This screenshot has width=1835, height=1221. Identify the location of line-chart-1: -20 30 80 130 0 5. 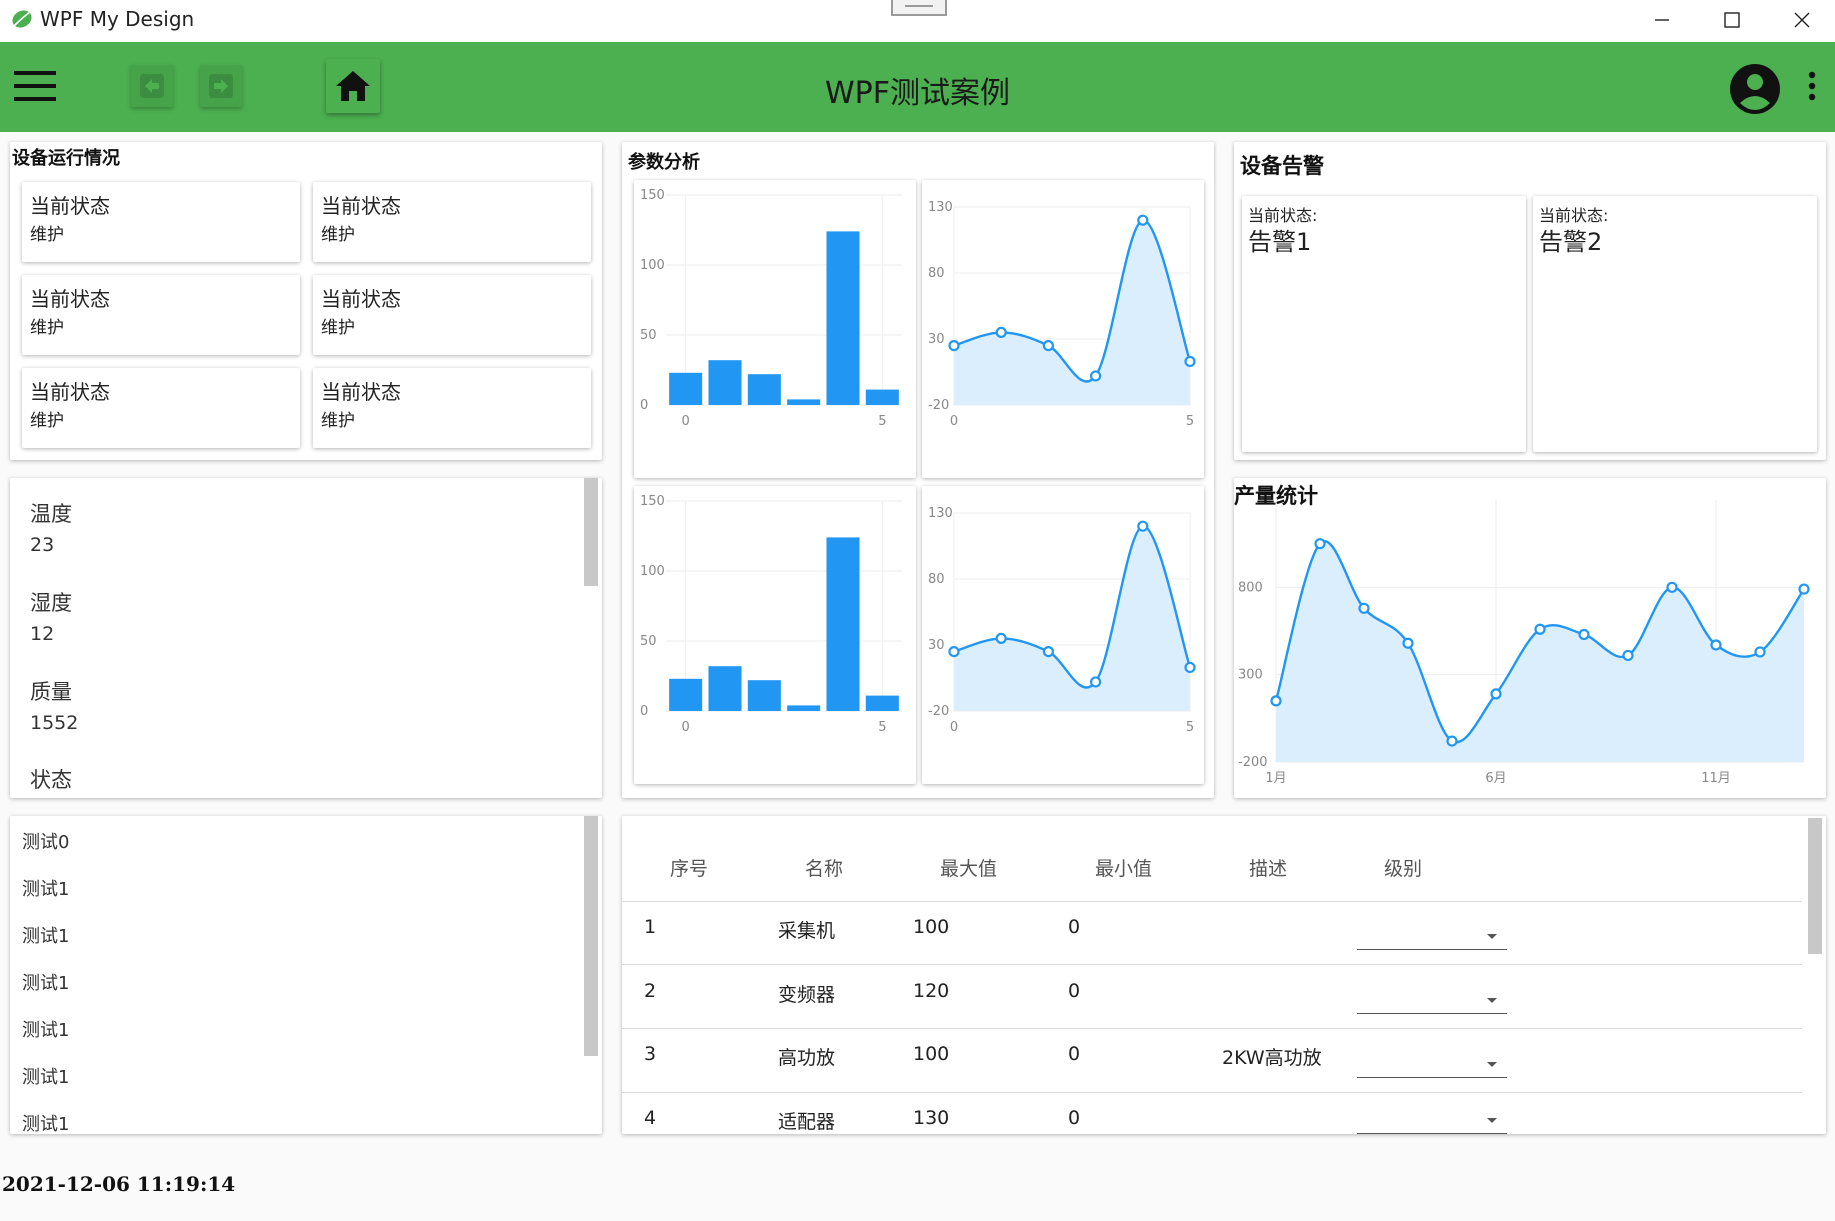
(1063, 329).